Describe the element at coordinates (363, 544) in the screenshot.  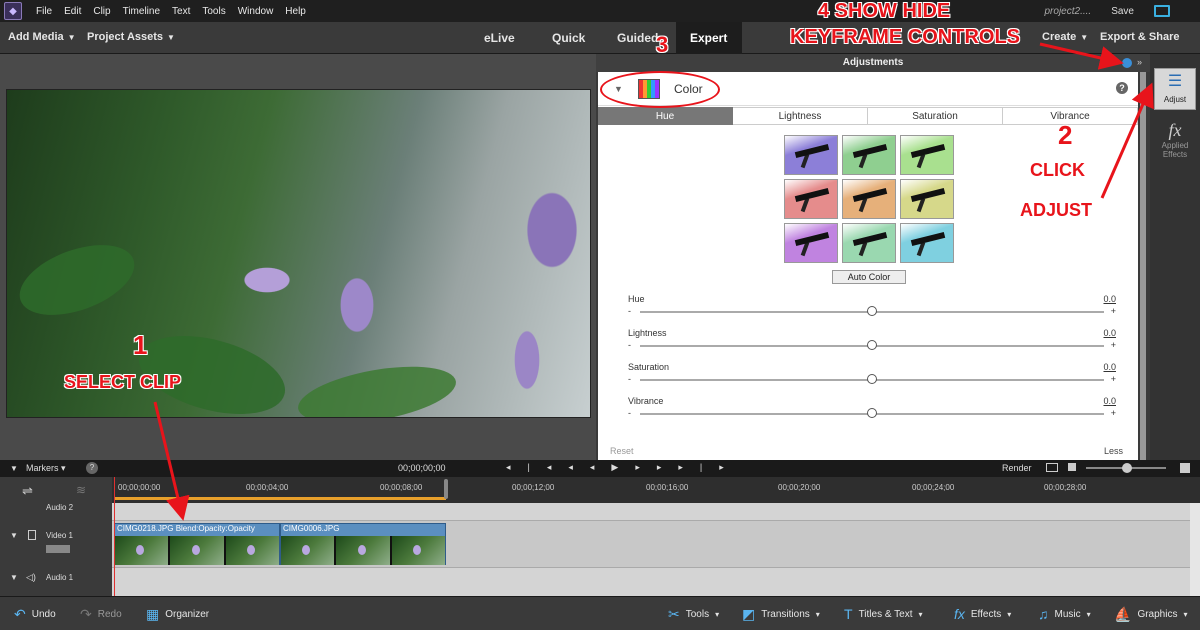
I see `clip-cimg0006: CIMG0006.JPG` at that location.